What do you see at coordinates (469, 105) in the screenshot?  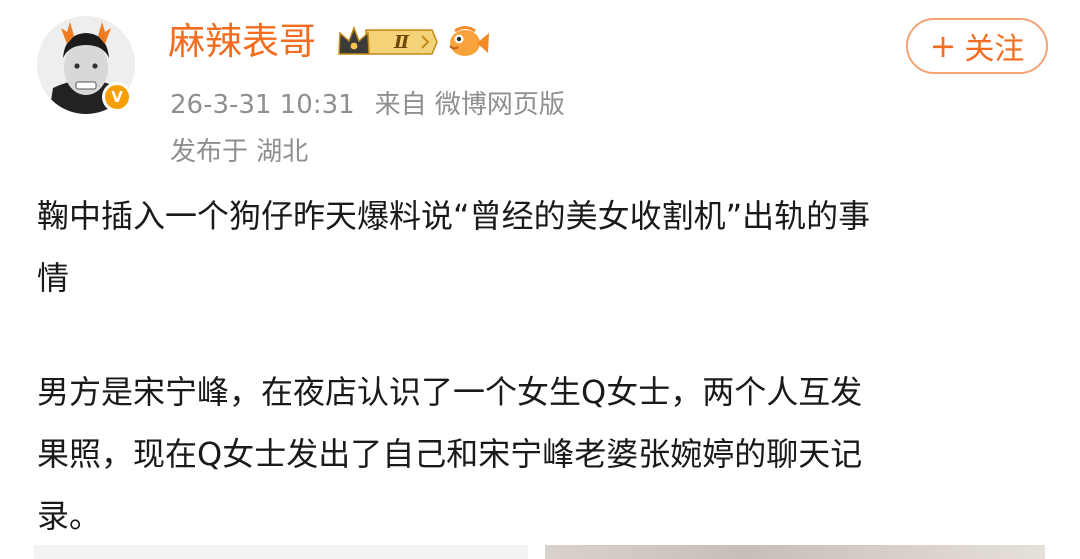 I see `post-source: 来自 微博网页版` at bounding box center [469, 105].